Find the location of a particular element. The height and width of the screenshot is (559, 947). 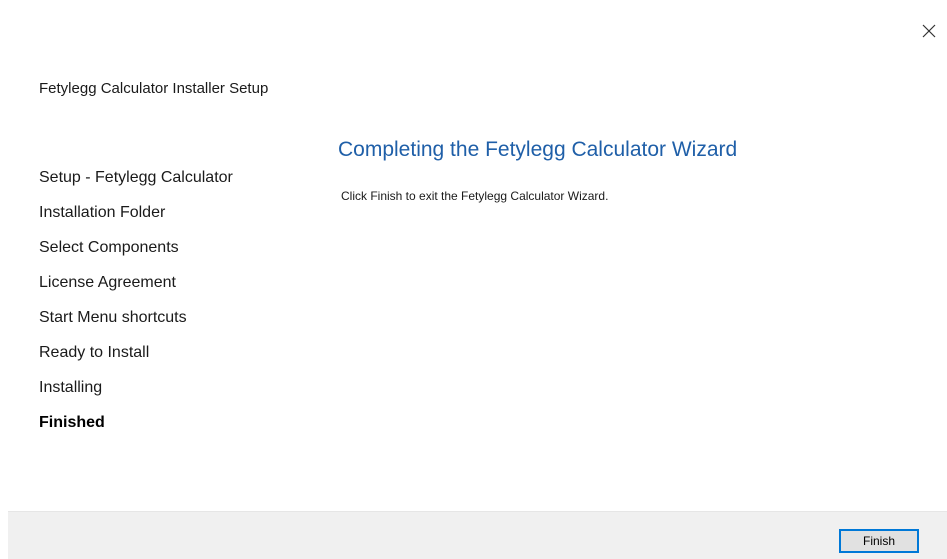

close-button is located at coordinates (929, 31).